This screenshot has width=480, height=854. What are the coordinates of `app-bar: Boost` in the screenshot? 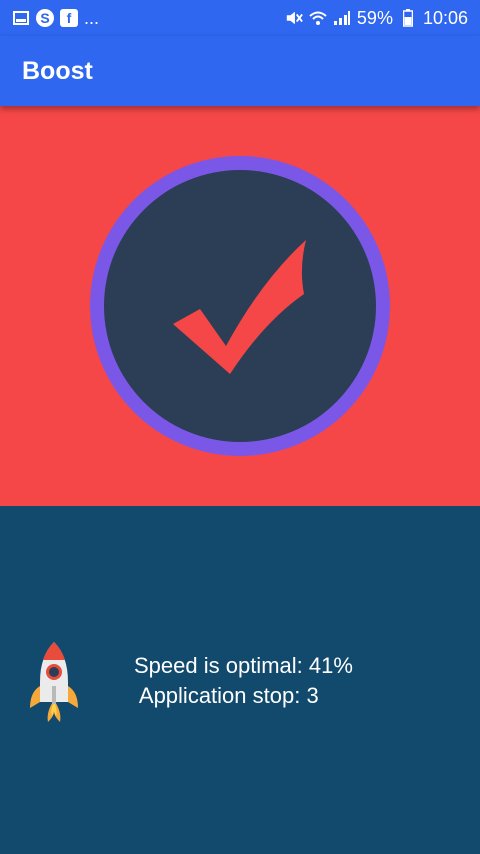 It's located at (240, 71).